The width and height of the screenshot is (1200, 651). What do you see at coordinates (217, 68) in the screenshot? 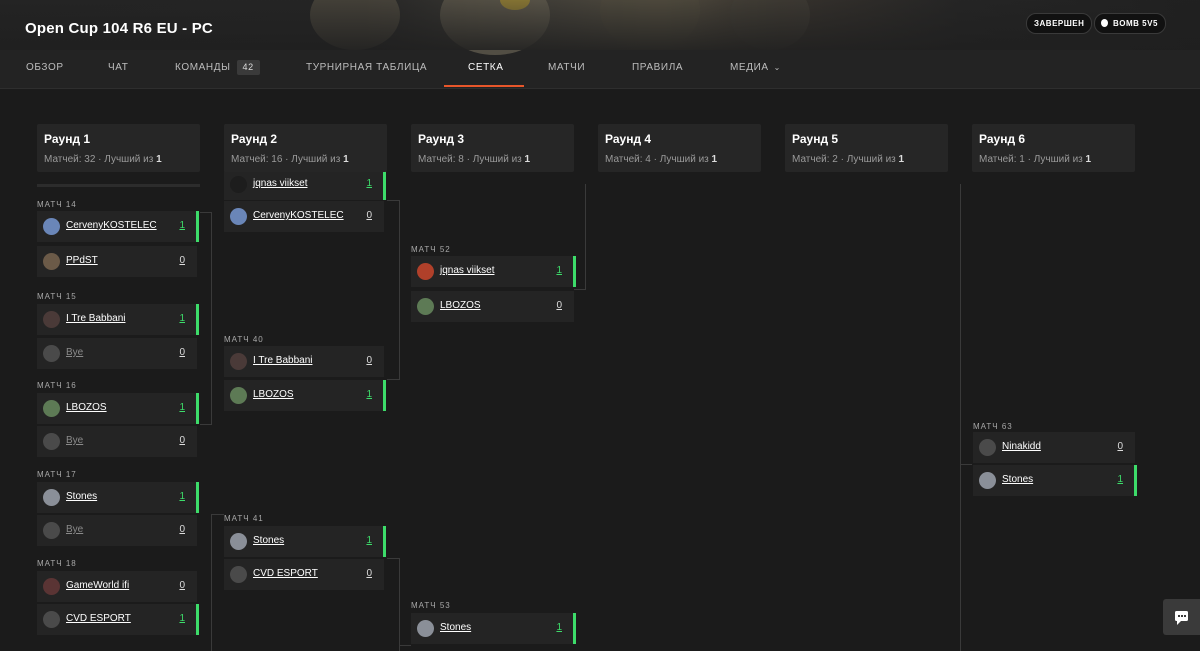
I see `tab-teams: КОМАНДЫ 42` at bounding box center [217, 68].